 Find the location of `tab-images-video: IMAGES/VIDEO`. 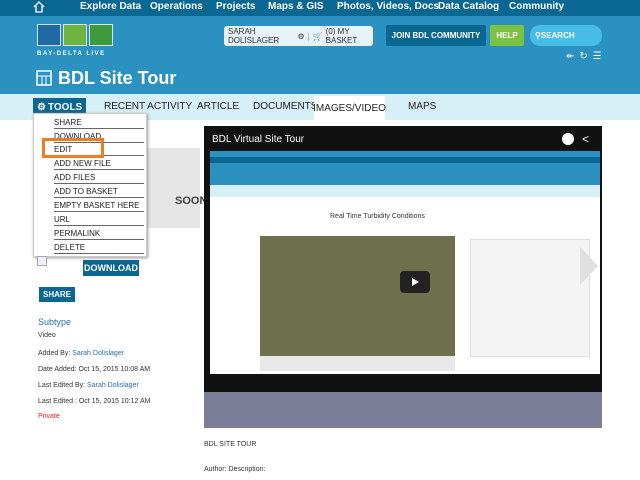

tab-images-video: IMAGES/VIDEO is located at coordinates (349, 108).